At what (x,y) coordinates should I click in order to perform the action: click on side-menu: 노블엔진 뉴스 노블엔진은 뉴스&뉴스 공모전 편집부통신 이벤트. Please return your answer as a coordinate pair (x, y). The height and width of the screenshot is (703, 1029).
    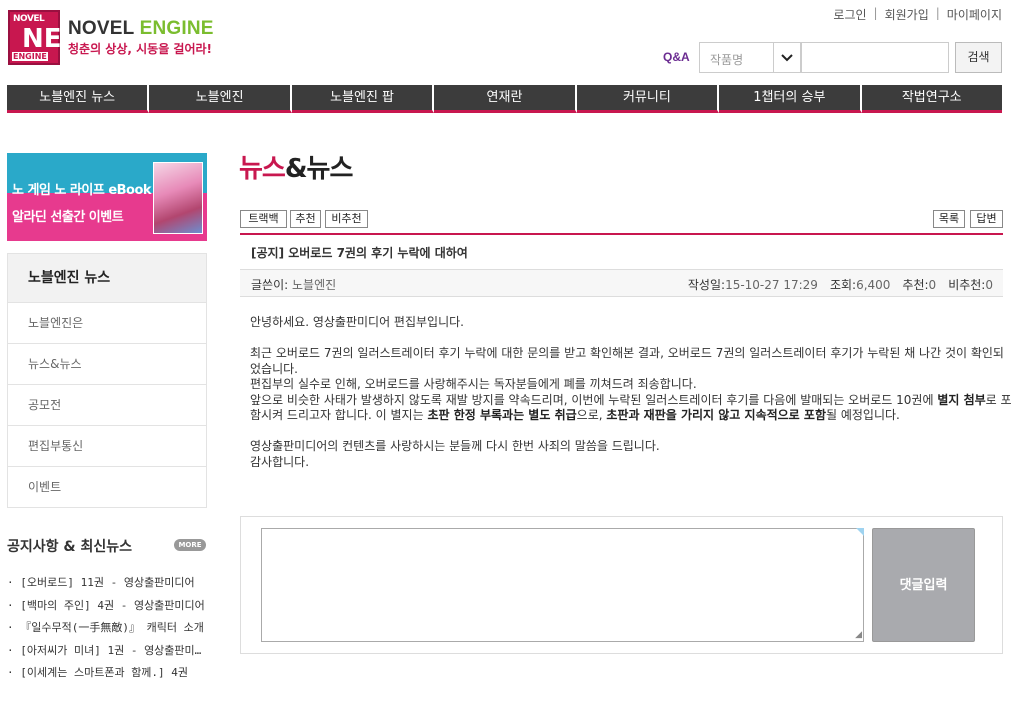
    Looking at the image, I should click on (107, 380).